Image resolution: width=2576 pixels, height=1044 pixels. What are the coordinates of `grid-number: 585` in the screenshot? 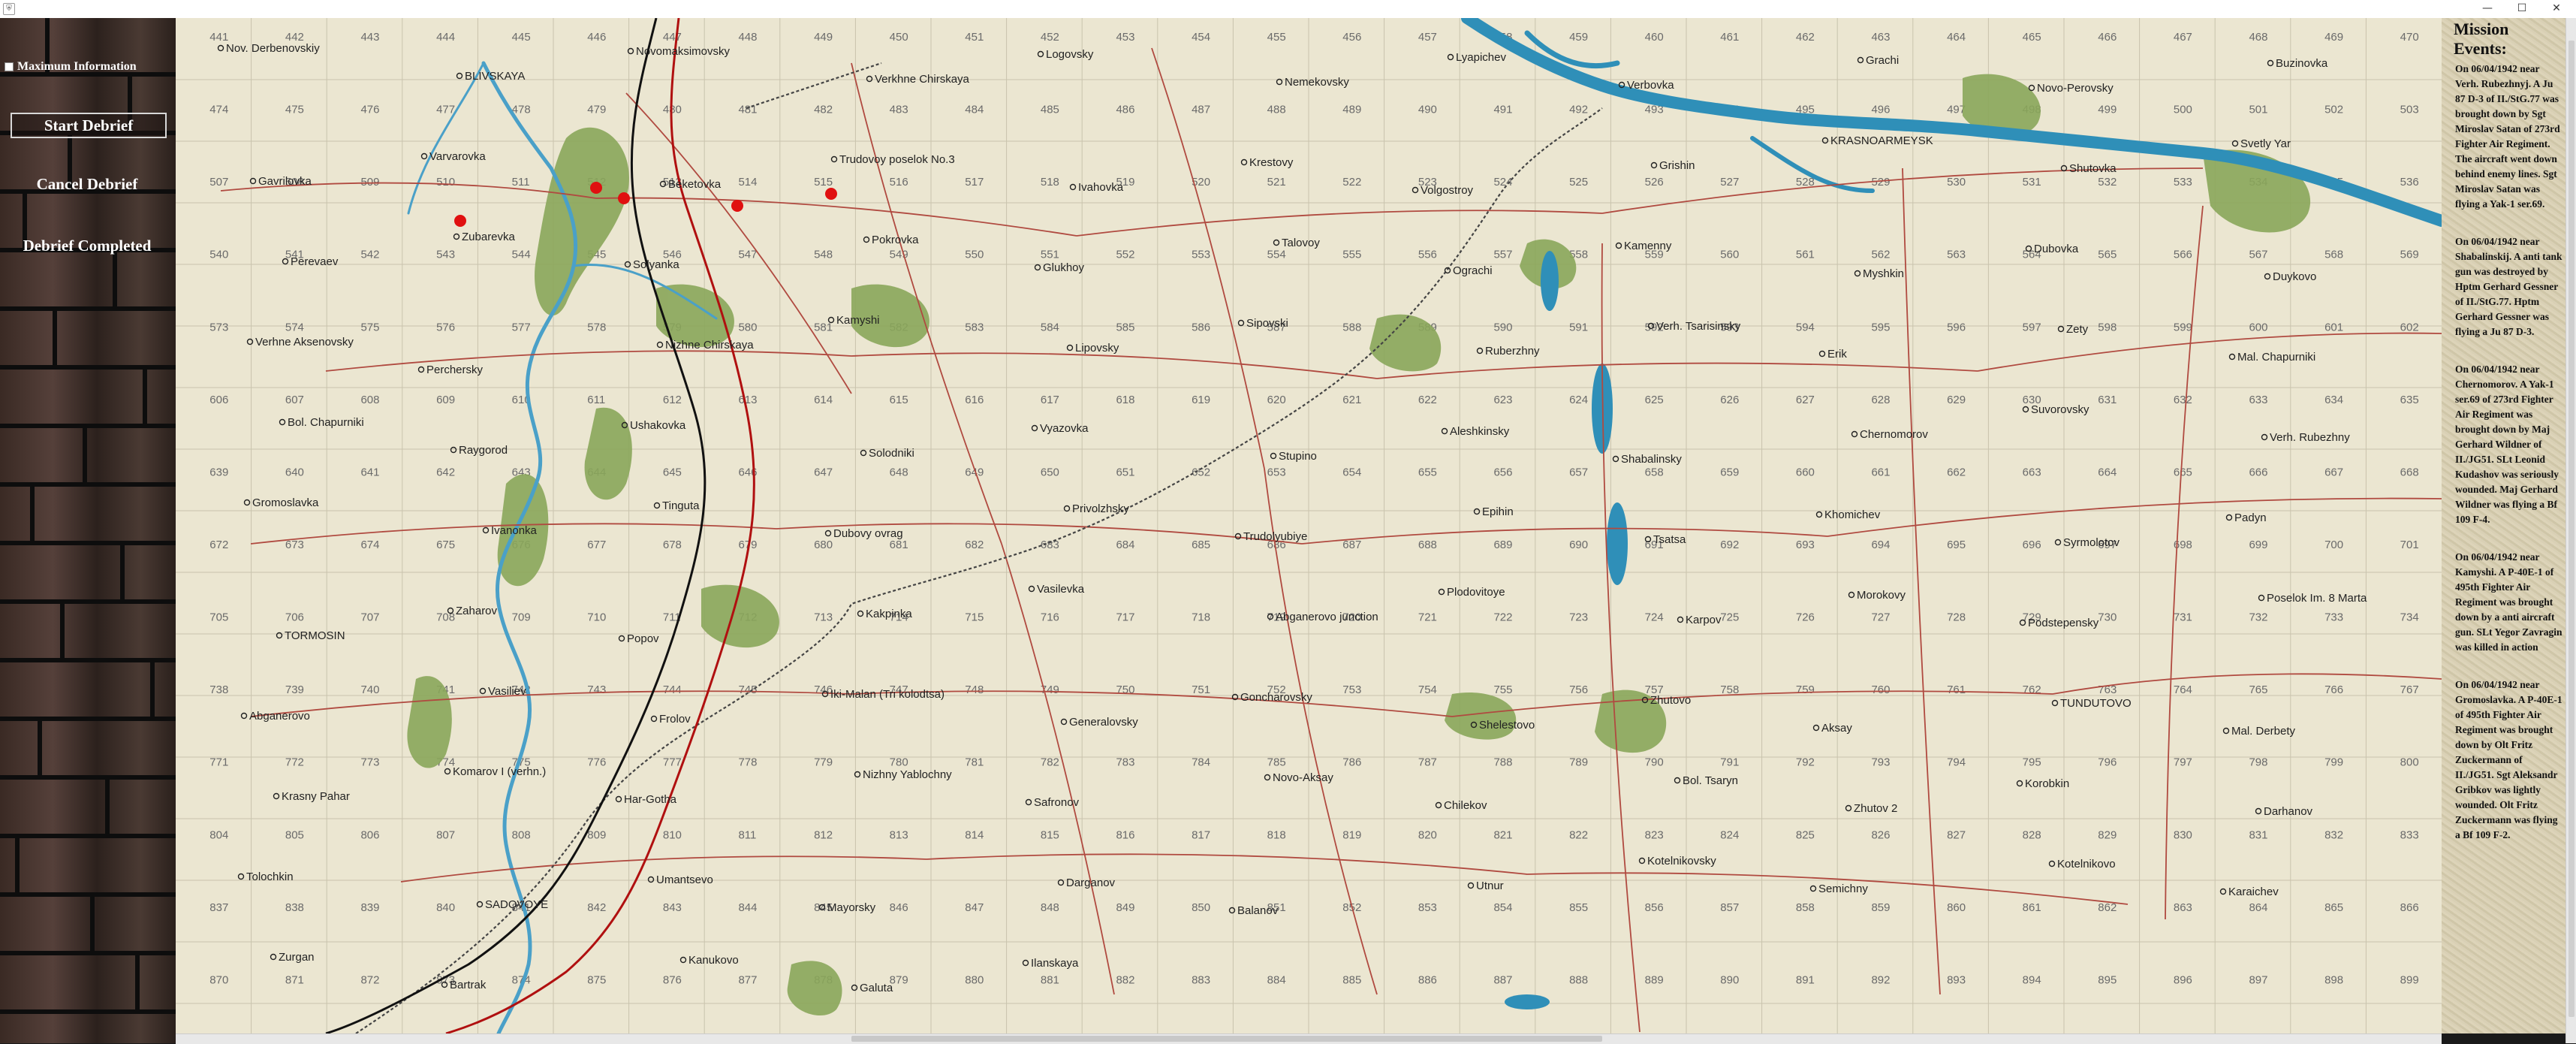 It's located at (1125, 327).